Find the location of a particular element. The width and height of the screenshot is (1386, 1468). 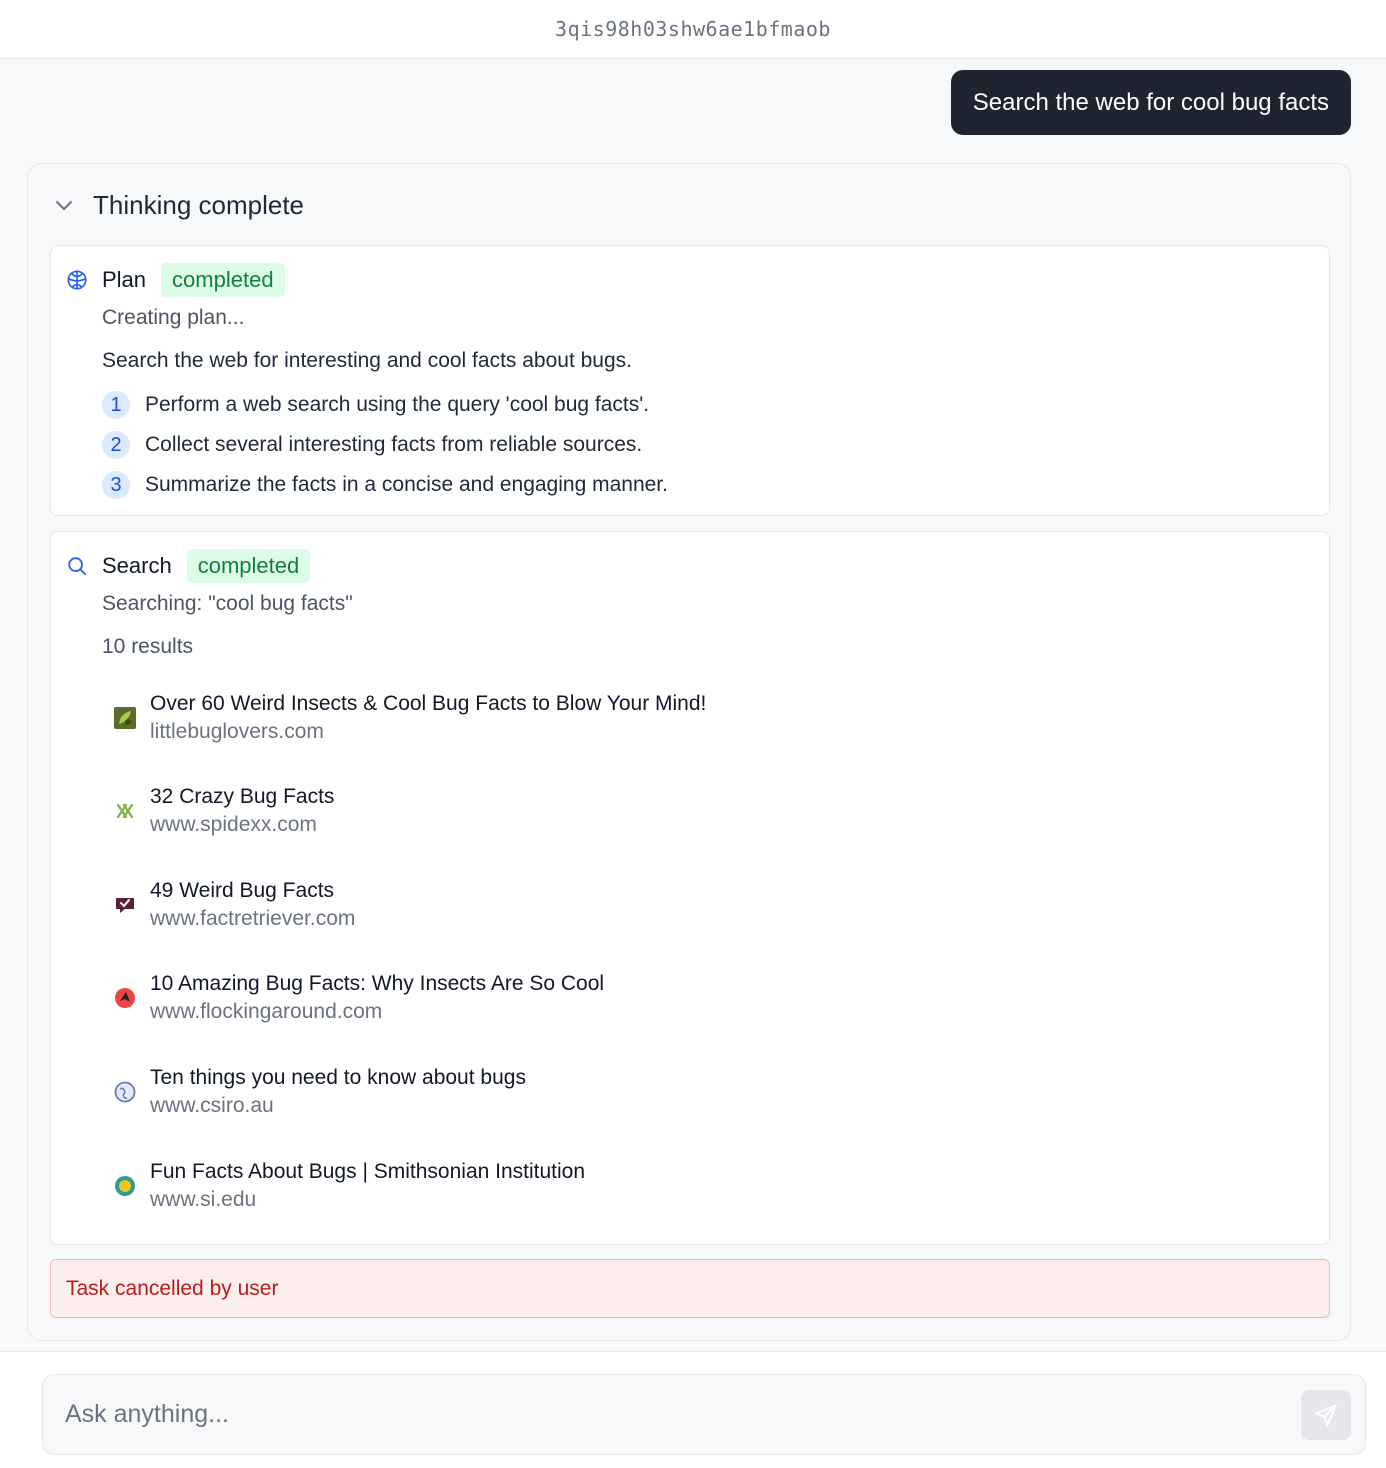

send-icon is located at coordinates (1326, 1415).